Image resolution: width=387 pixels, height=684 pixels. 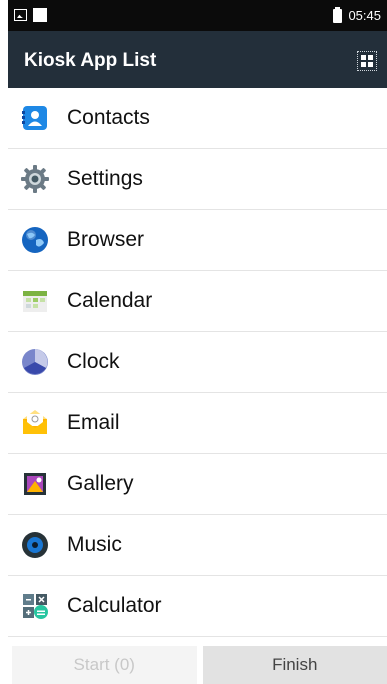 I want to click on calendar-icon, so click(x=35, y=301).